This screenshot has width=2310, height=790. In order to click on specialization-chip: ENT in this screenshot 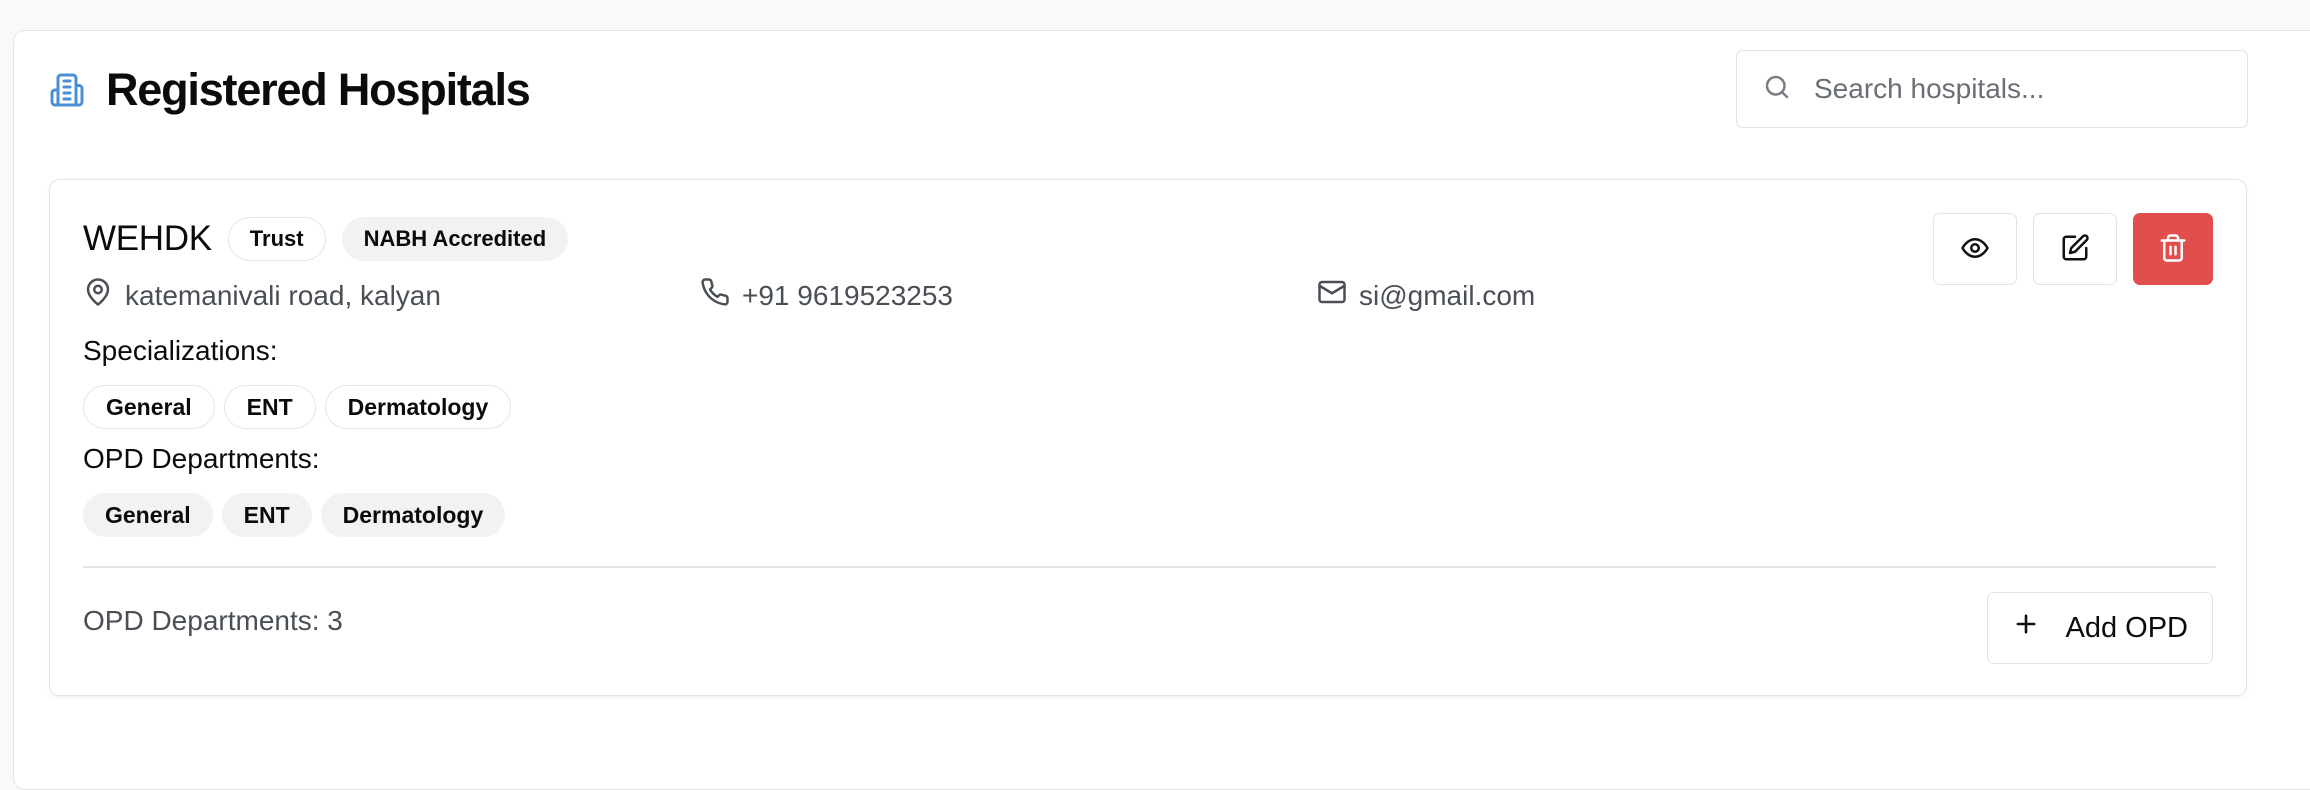, I will do `click(269, 407)`.